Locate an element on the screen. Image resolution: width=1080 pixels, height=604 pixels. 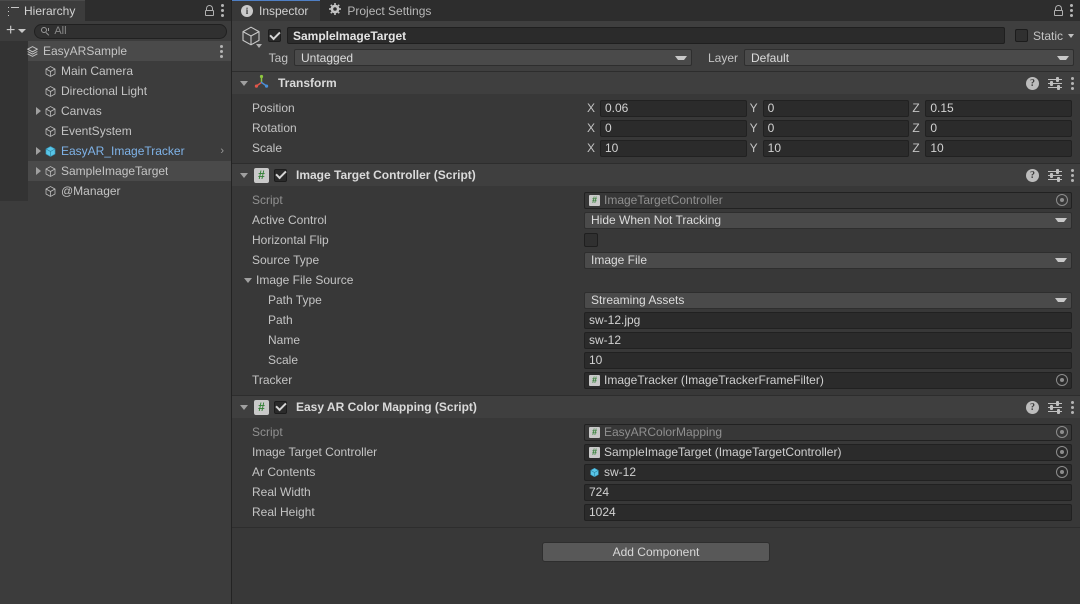
axis-z-input: 0.15 is located at coordinates (999, 108).